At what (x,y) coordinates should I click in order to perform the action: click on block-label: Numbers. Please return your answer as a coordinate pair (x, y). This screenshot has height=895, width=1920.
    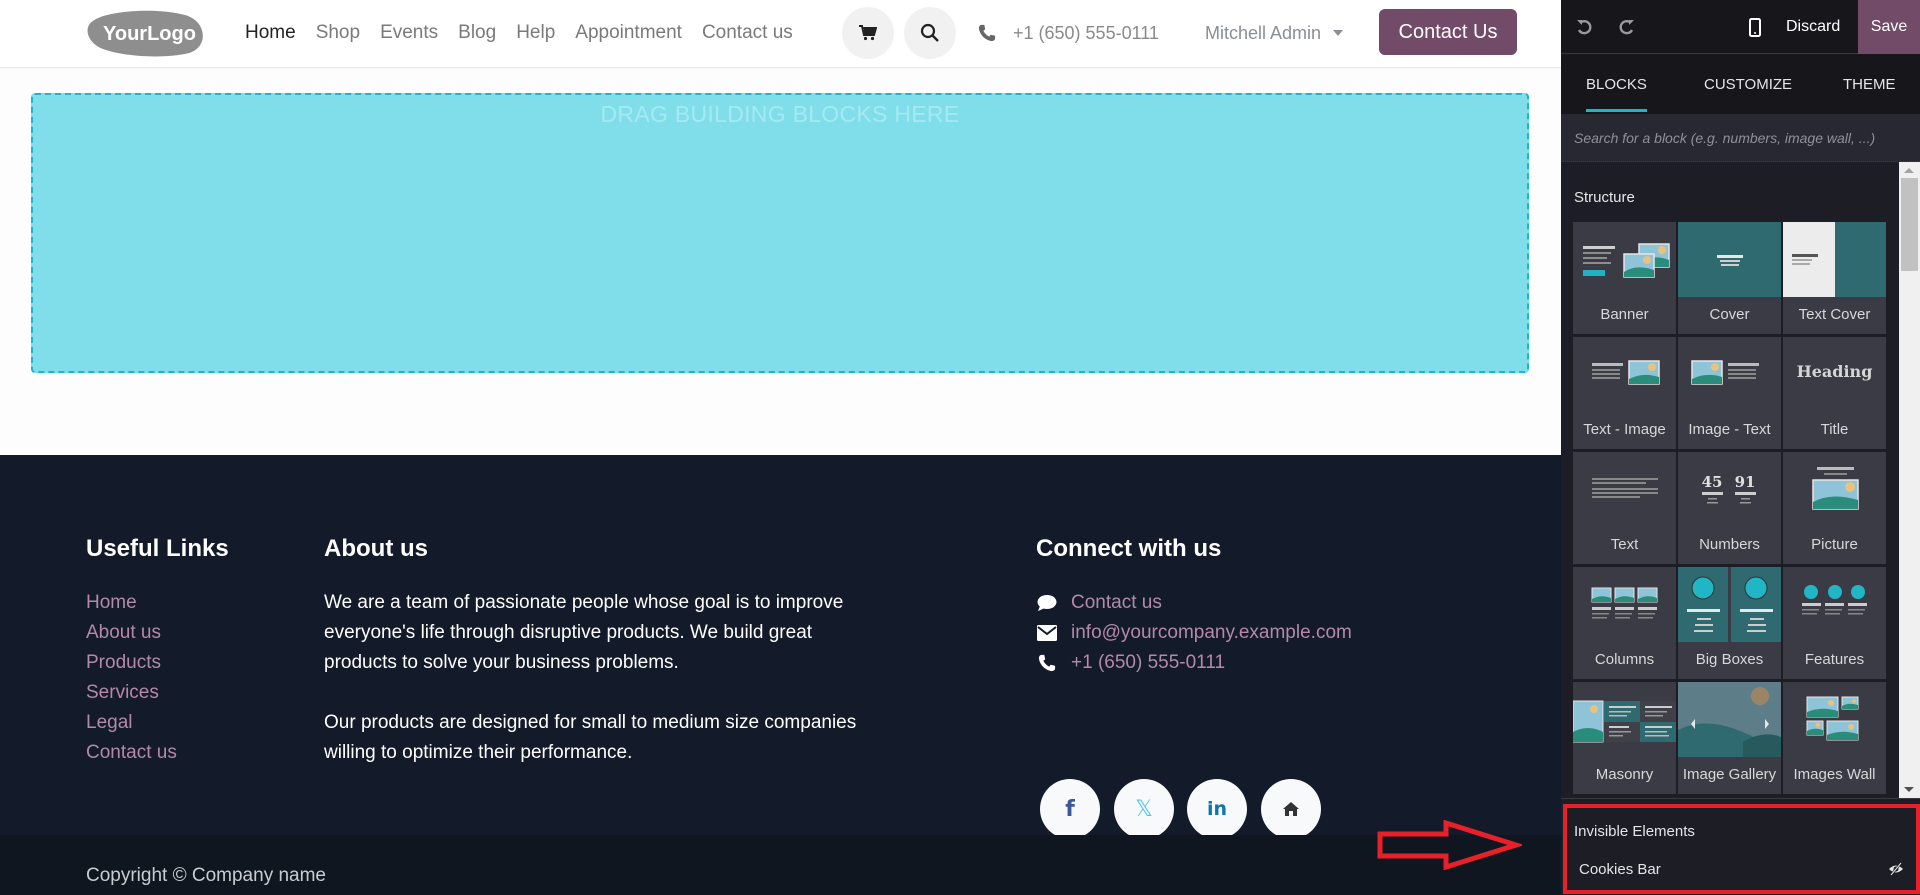
    Looking at the image, I should click on (1729, 544).